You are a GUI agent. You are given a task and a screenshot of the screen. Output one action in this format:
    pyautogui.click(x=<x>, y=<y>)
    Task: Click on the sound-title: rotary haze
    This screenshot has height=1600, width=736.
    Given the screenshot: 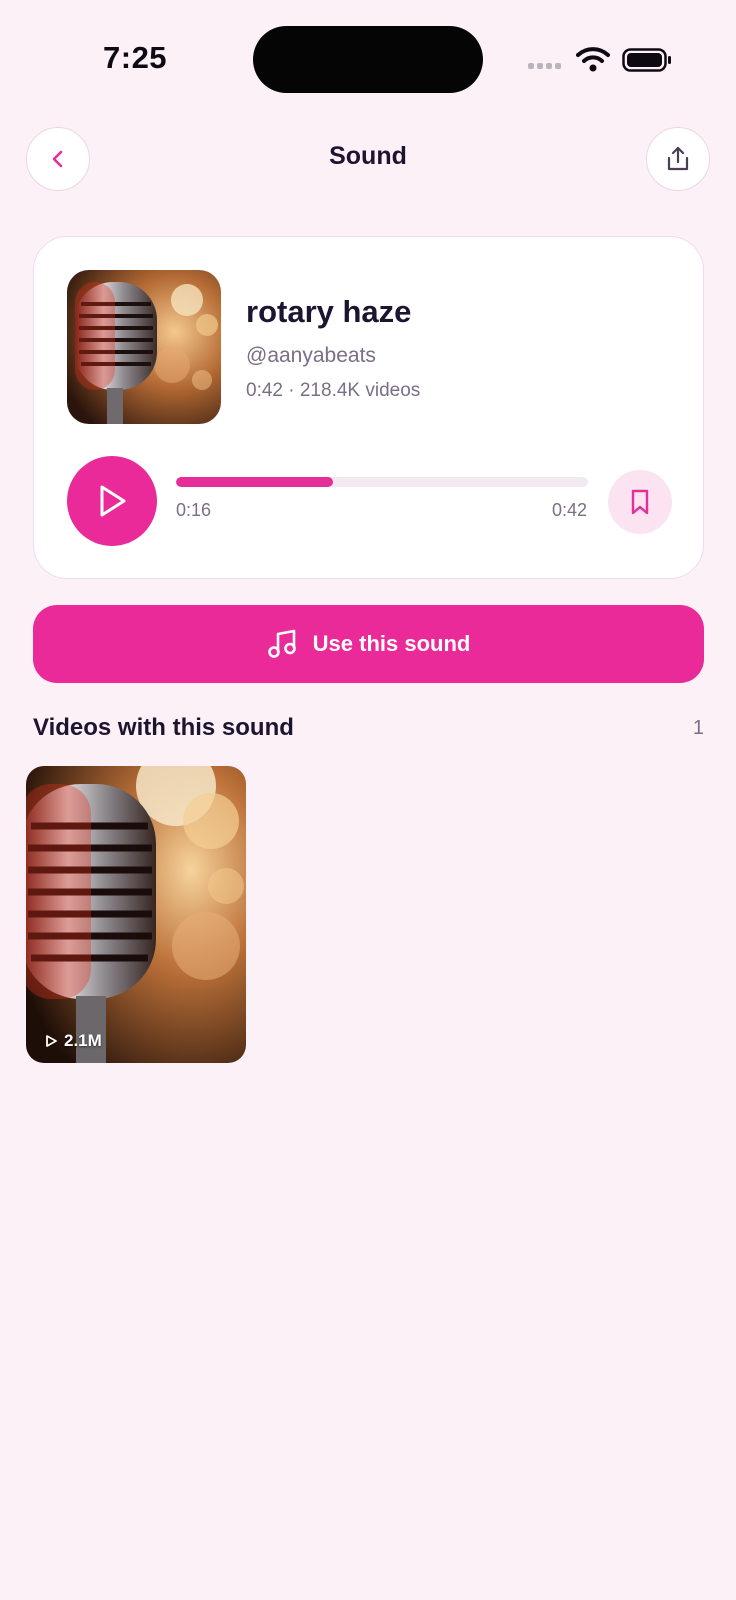 What is the action you would take?
    pyautogui.click(x=329, y=311)
    